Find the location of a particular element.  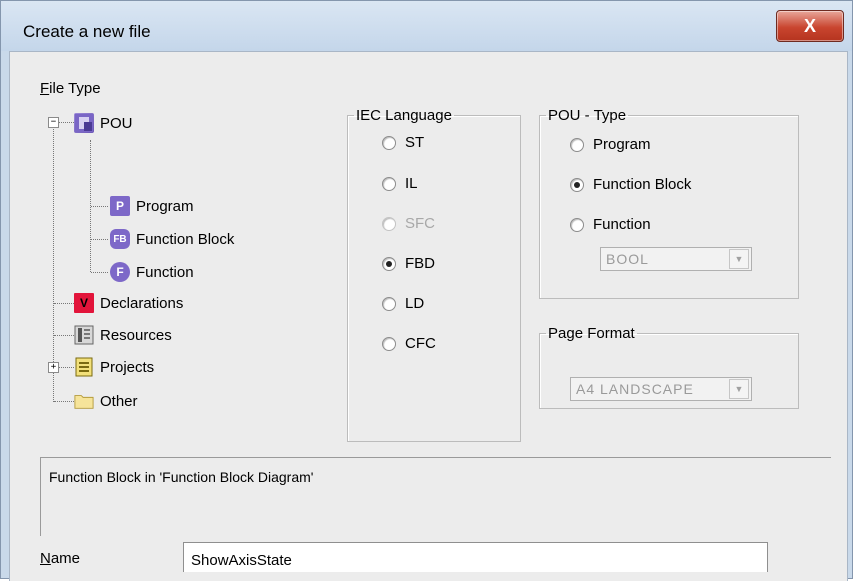

tree-item-label: Declarations is located at coordinates (142, 303).